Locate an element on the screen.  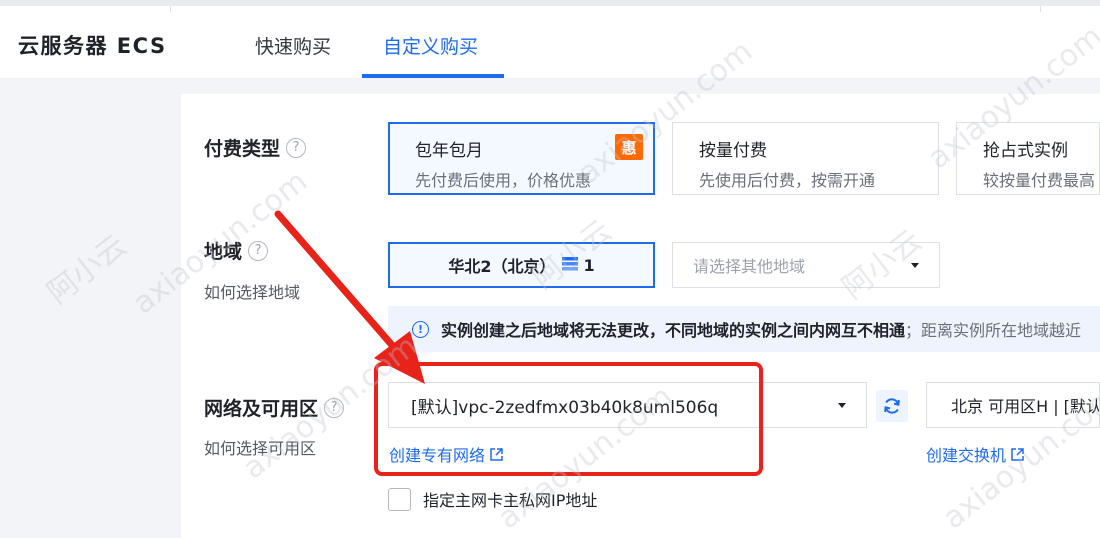
how-to-choose-zone-link: 如何选择可用区 is located at coordinates (260, 447).